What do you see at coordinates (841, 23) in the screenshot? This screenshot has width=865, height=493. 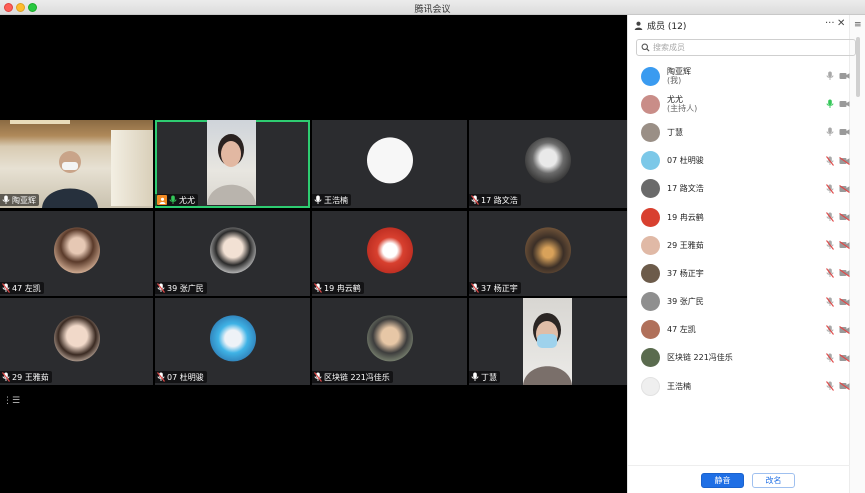 I see `close-panel-icon: ✕` at bounding box center [841, 23].